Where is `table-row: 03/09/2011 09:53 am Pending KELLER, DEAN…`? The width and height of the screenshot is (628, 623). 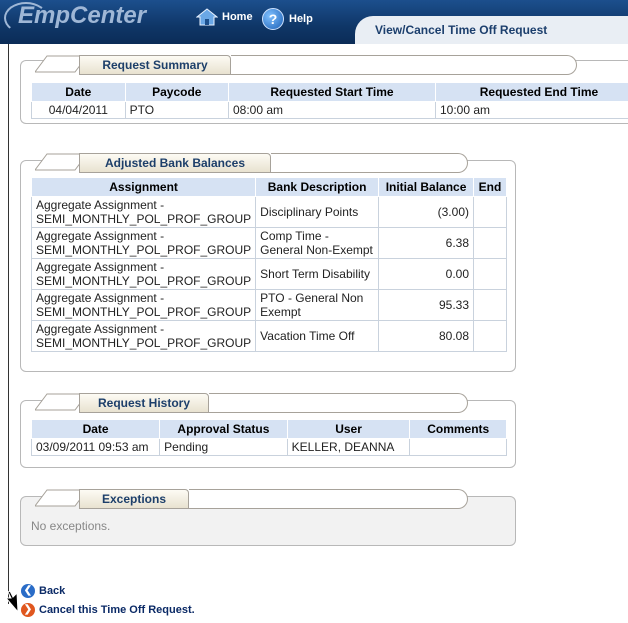 table-row: 03/09/2011 09:53 am Pending KELLER, DEAN… is located at coordinates (268, 447).